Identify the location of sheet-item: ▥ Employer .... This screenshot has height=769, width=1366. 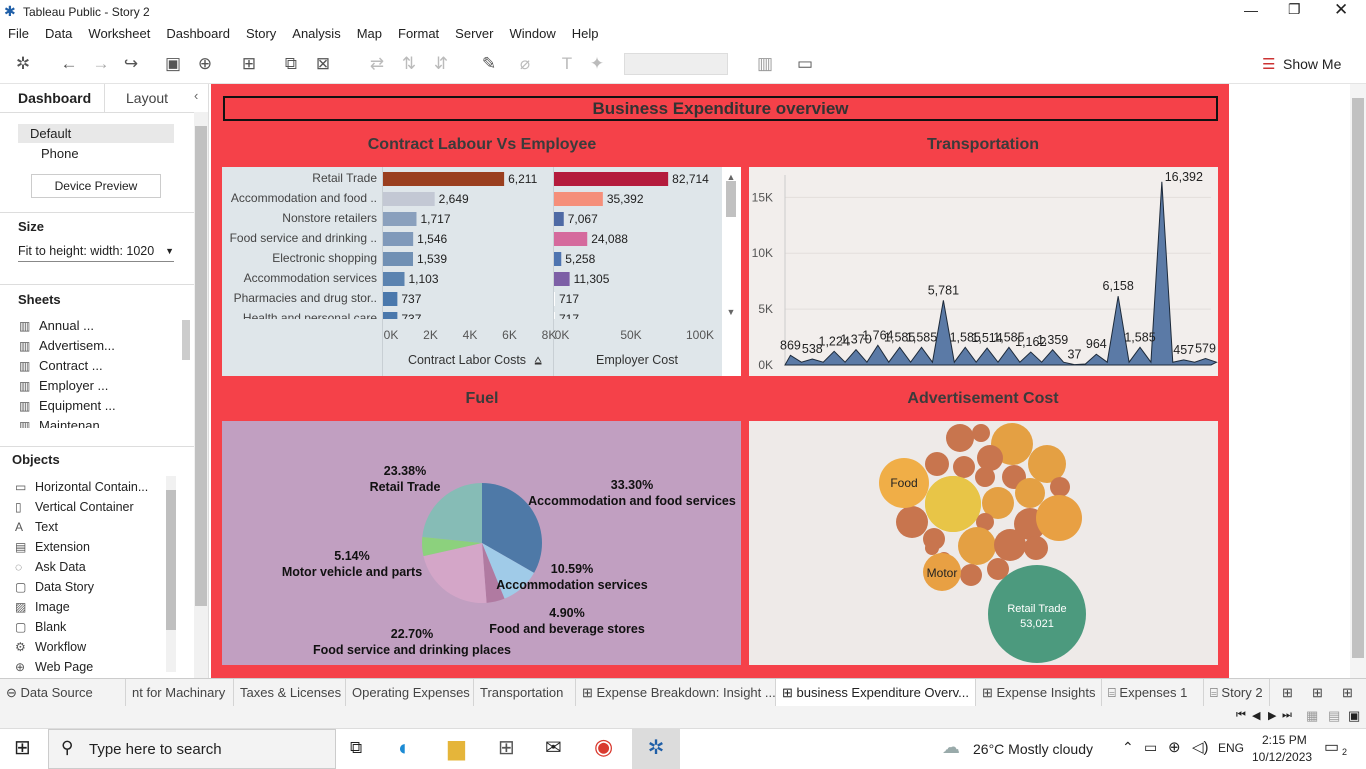
(63, 385).